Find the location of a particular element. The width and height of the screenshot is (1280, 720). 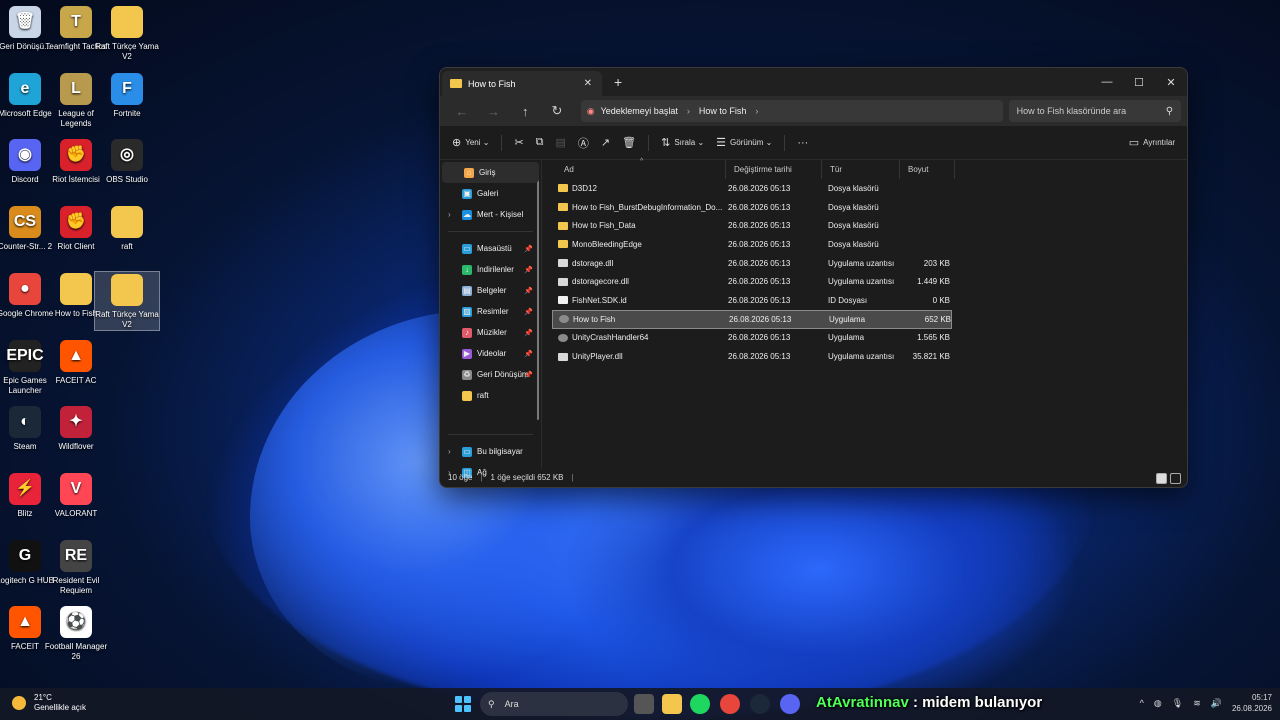

column-date: Değiştirme tarihi is located at coordinates (774, 169).